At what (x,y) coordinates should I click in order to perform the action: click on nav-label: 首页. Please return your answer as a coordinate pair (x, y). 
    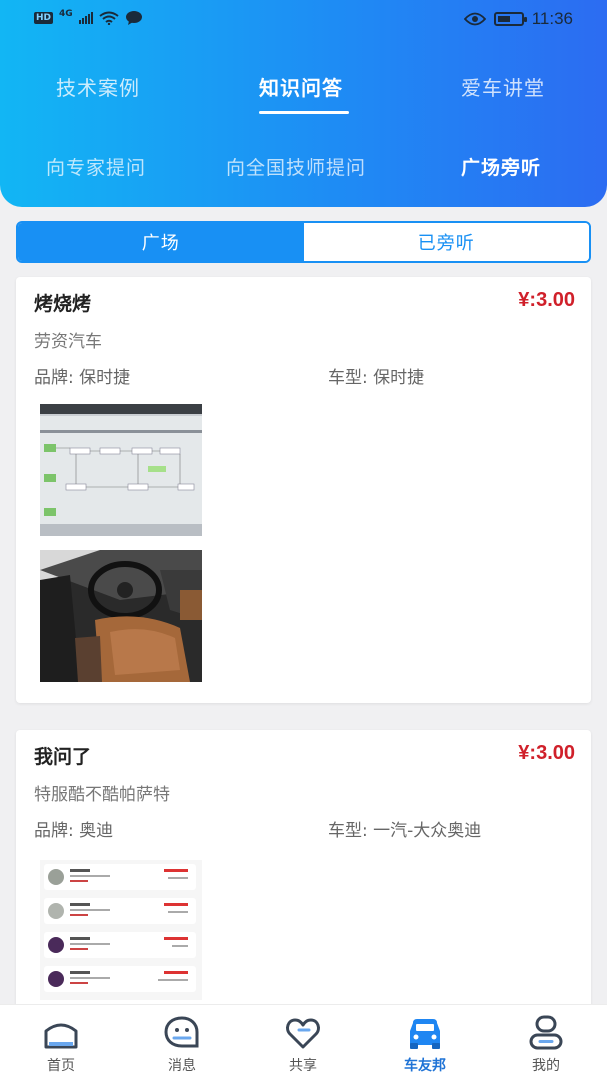
    Looking at the image, I should click on (61, 1066).